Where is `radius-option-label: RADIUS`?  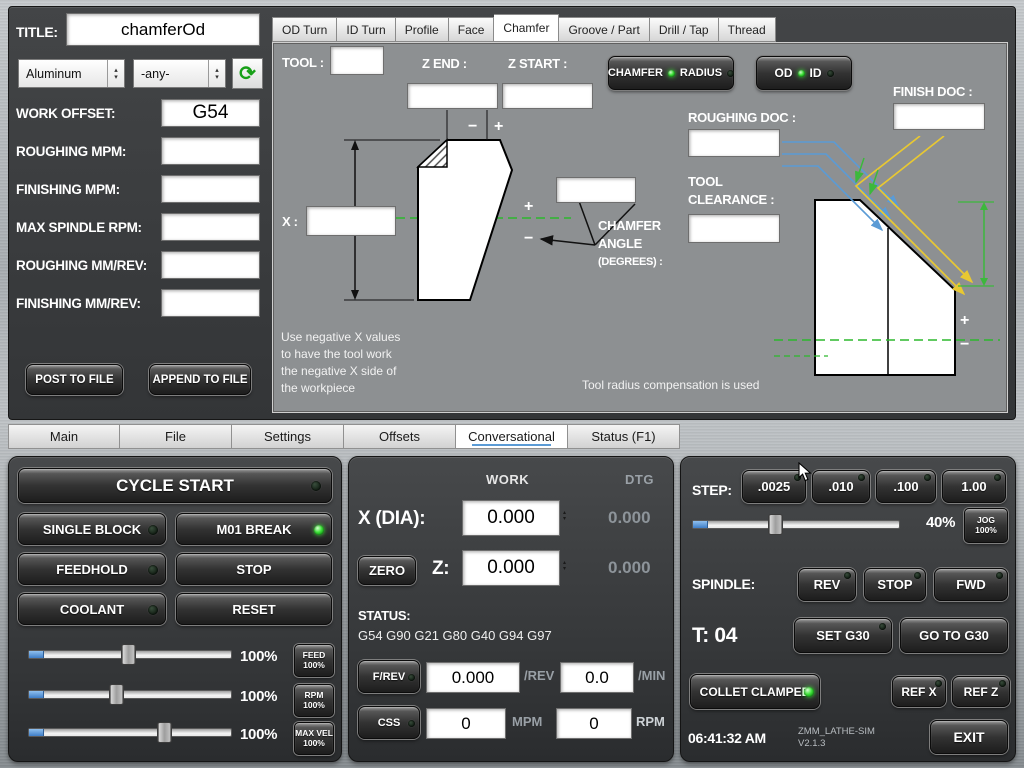
radius-option-label: RADIUS is located at coordinates (701, 73).